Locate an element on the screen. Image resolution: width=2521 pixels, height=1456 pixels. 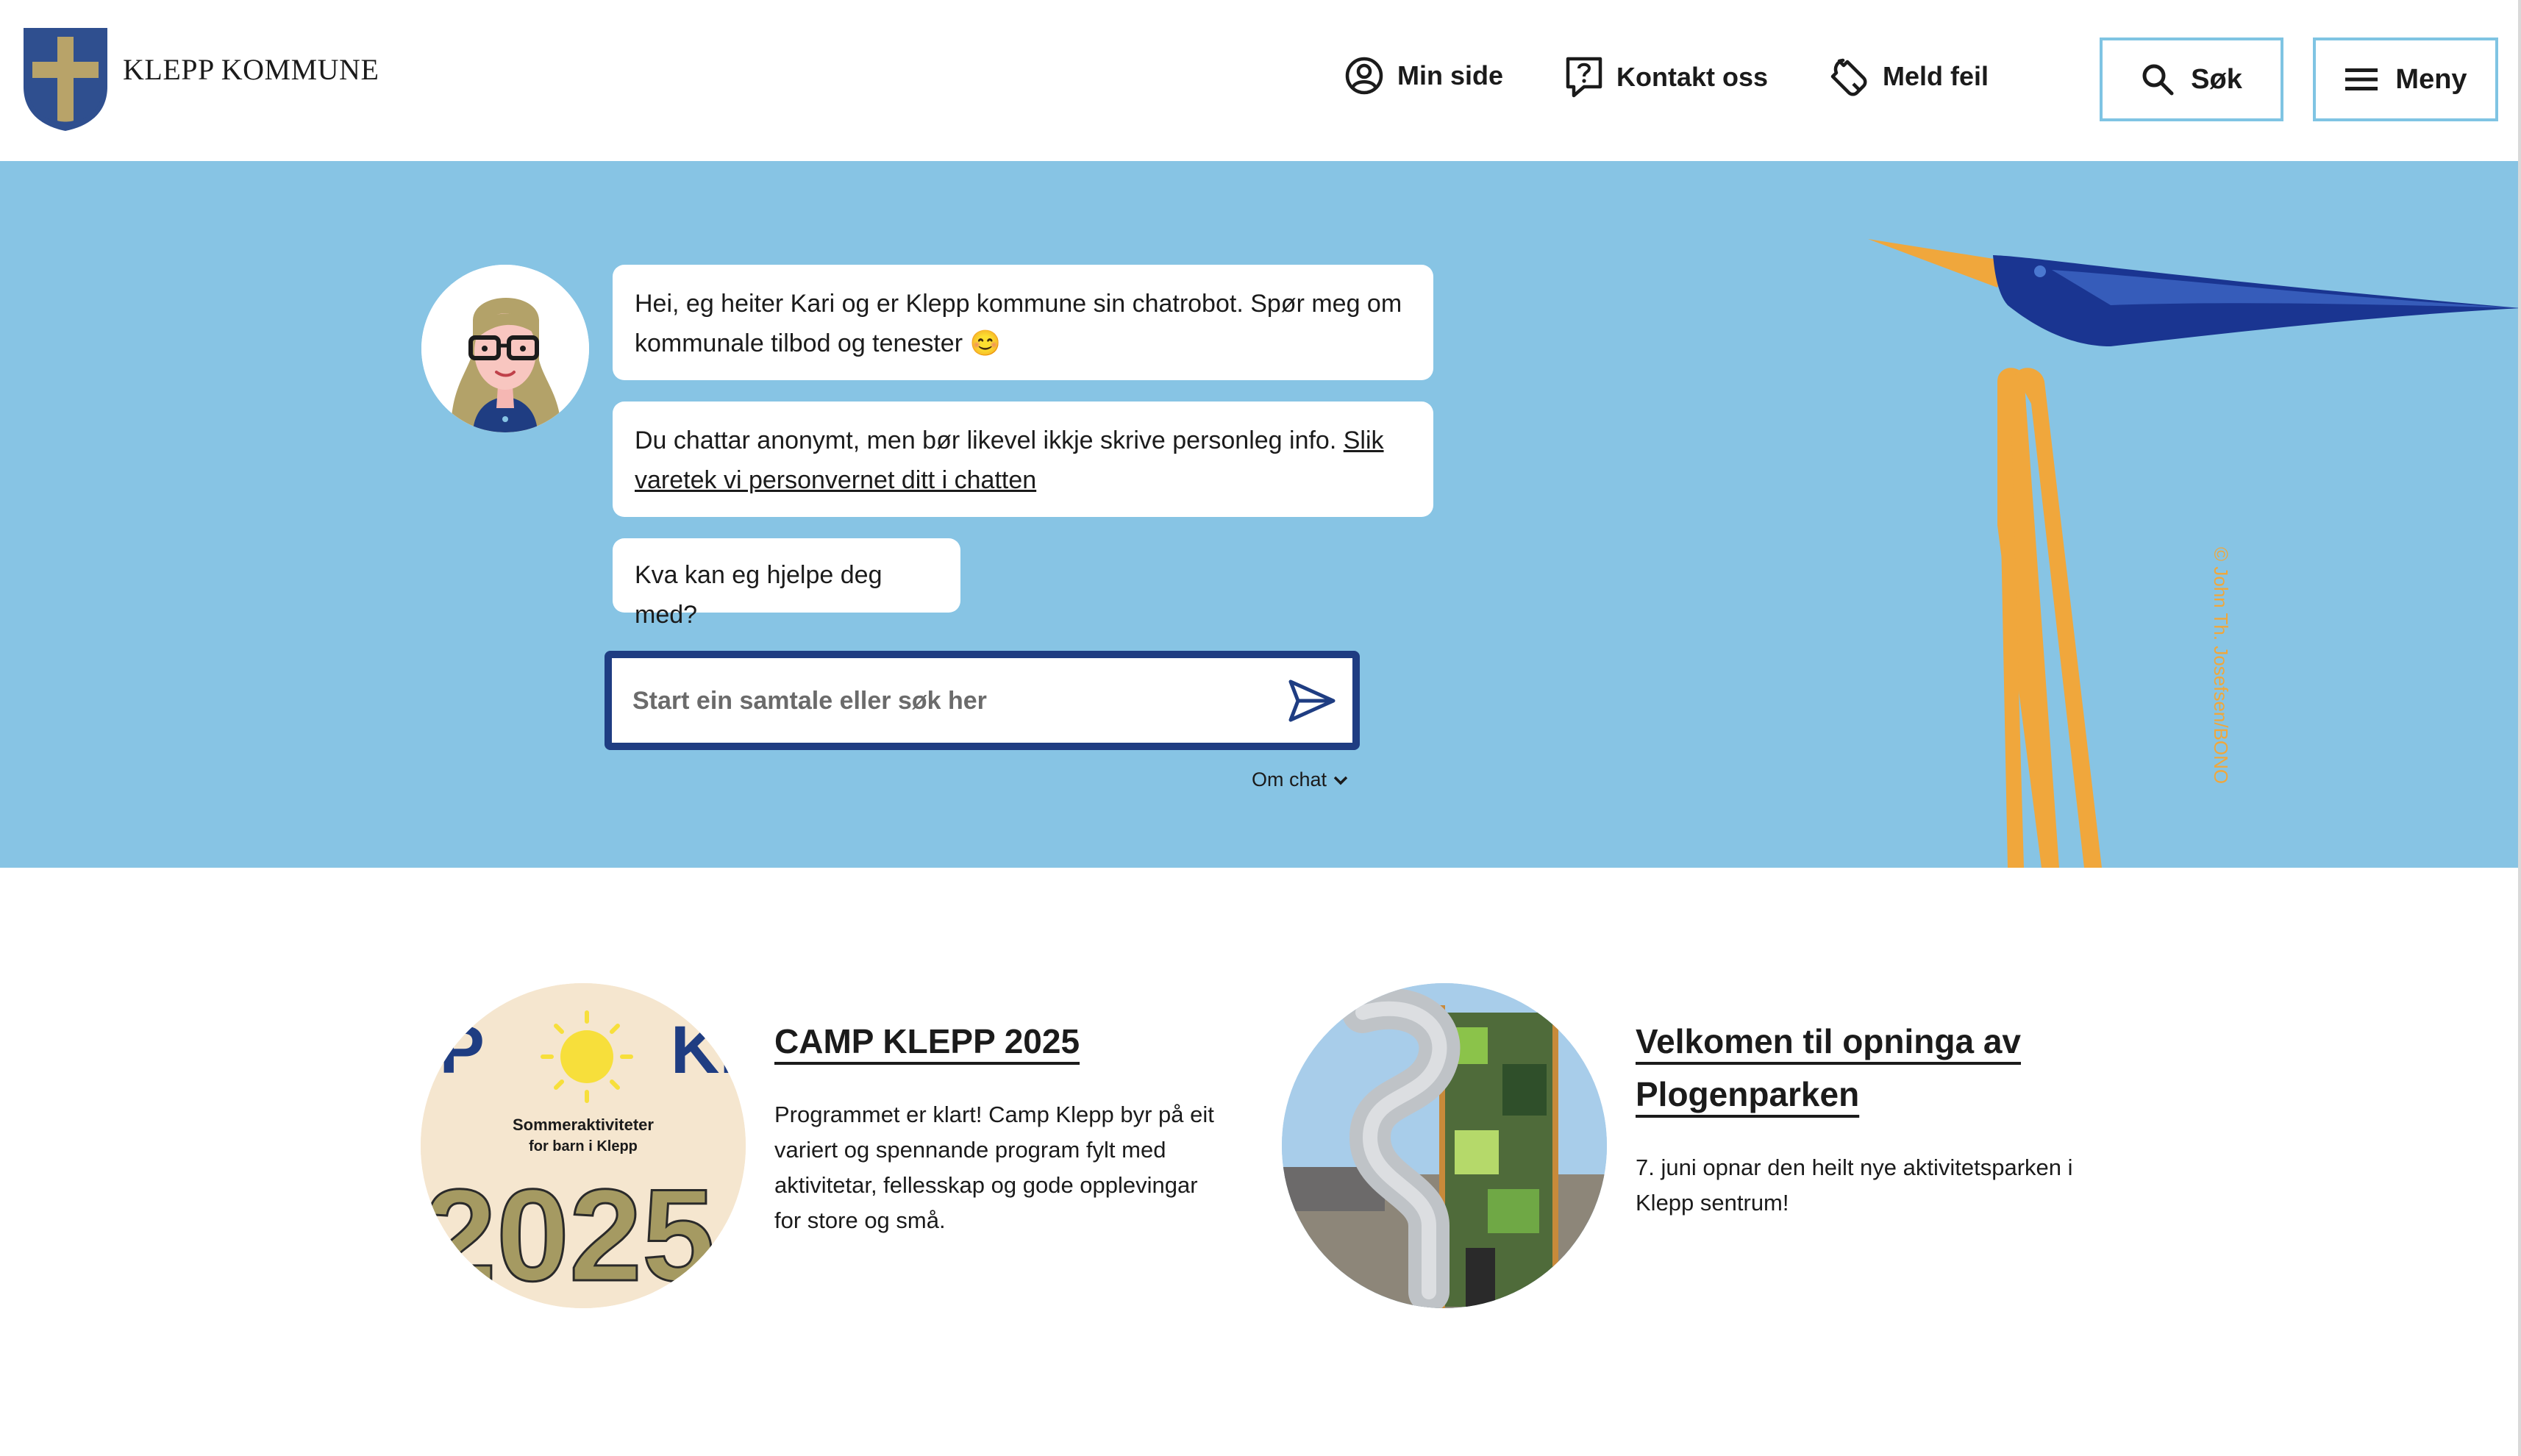
scrollbar is located at coordinates (2520, 728).